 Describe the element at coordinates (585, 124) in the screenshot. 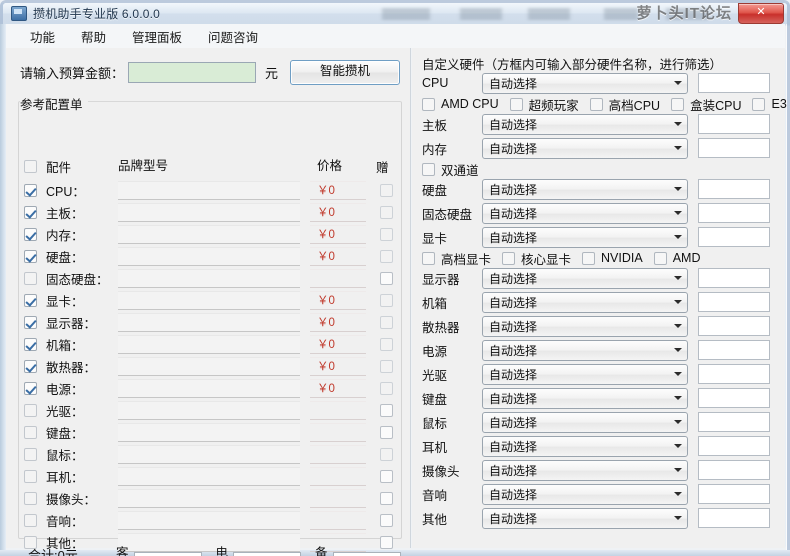

I see `hardware-select-motherboard: 自动选择` at that location.